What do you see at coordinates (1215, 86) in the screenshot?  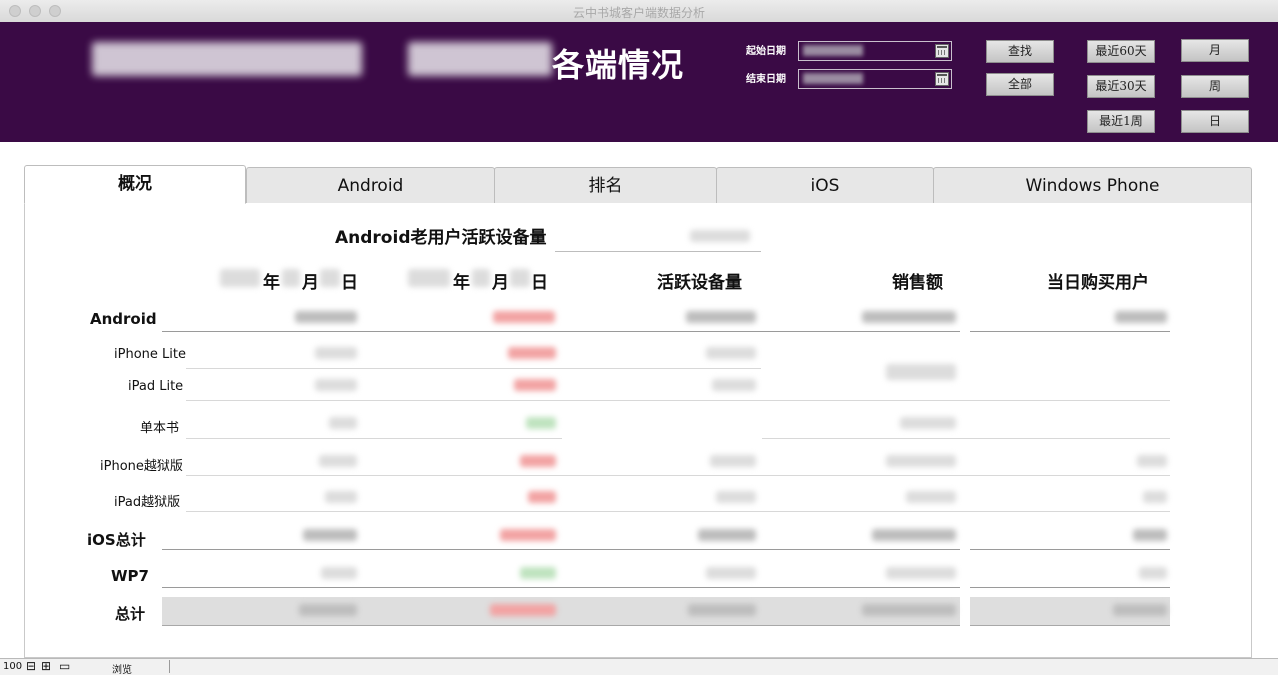 I see `by-week-button: 周` at bounding box center [1215, 86].